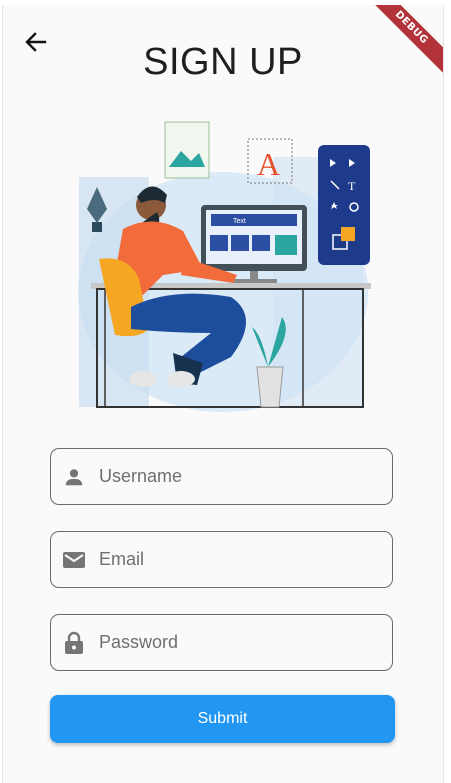  I want to click on username-input, so click(239, 476).